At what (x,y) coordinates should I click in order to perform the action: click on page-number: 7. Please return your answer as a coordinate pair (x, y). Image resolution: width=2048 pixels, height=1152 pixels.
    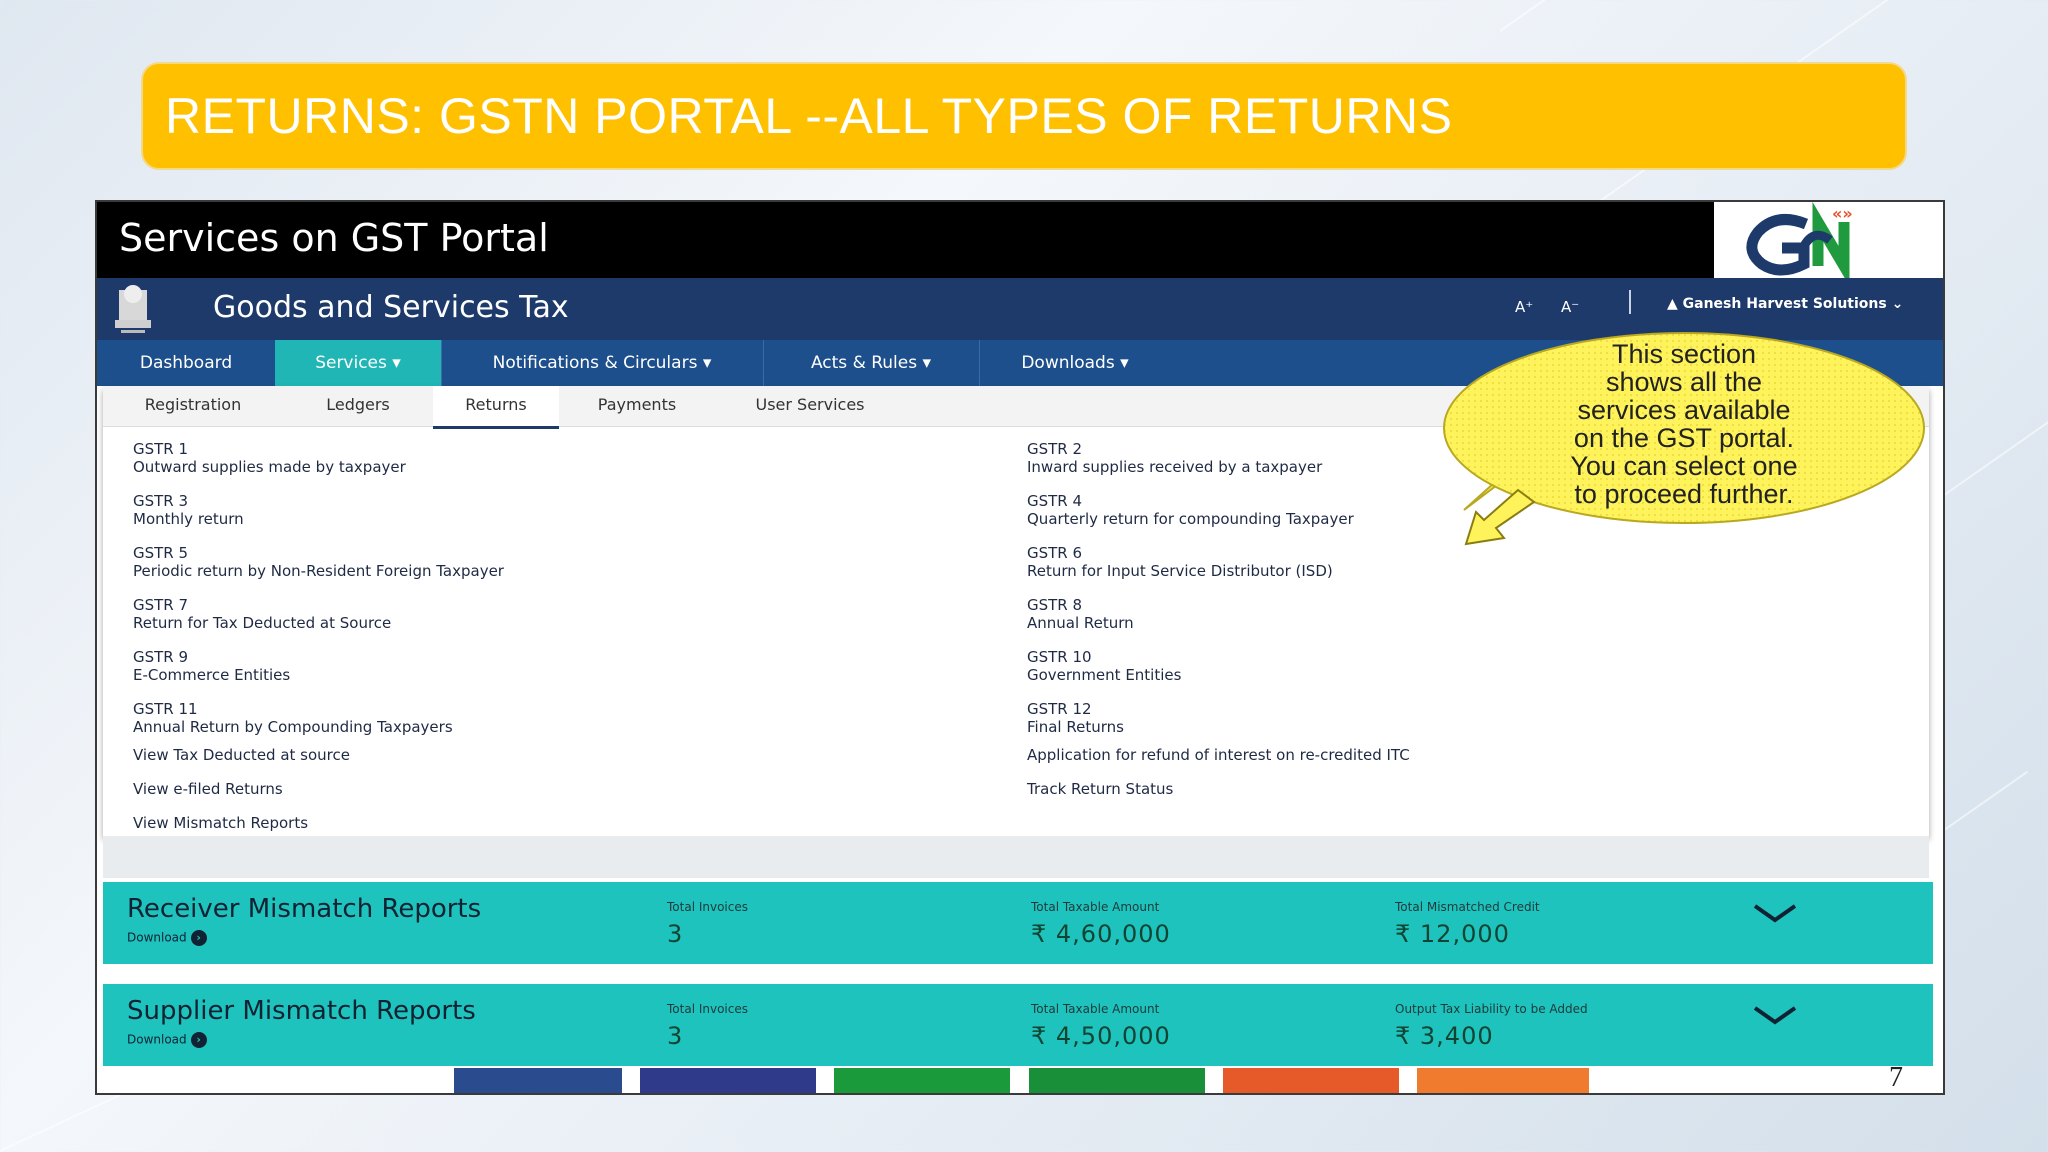
    Looking at the image, I should click on (1896, 1077).